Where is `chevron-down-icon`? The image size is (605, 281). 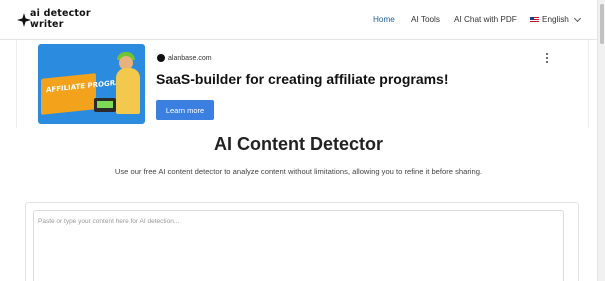
chevron-down-icon is located at coordinates (577, 18).